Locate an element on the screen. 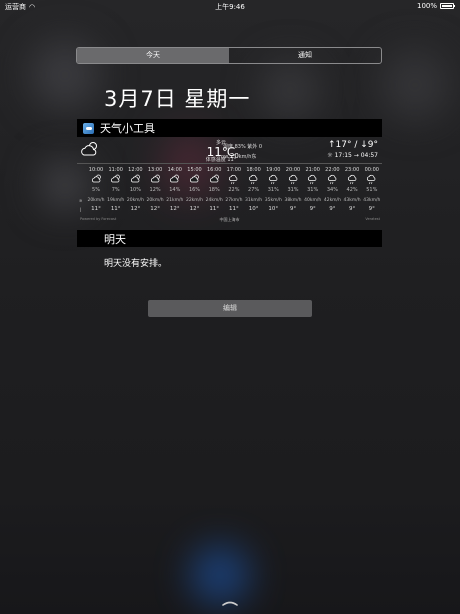 The height and width of the screenshot is (614, 460). hour-label: 15:00 is located at coordinates (194, 170).